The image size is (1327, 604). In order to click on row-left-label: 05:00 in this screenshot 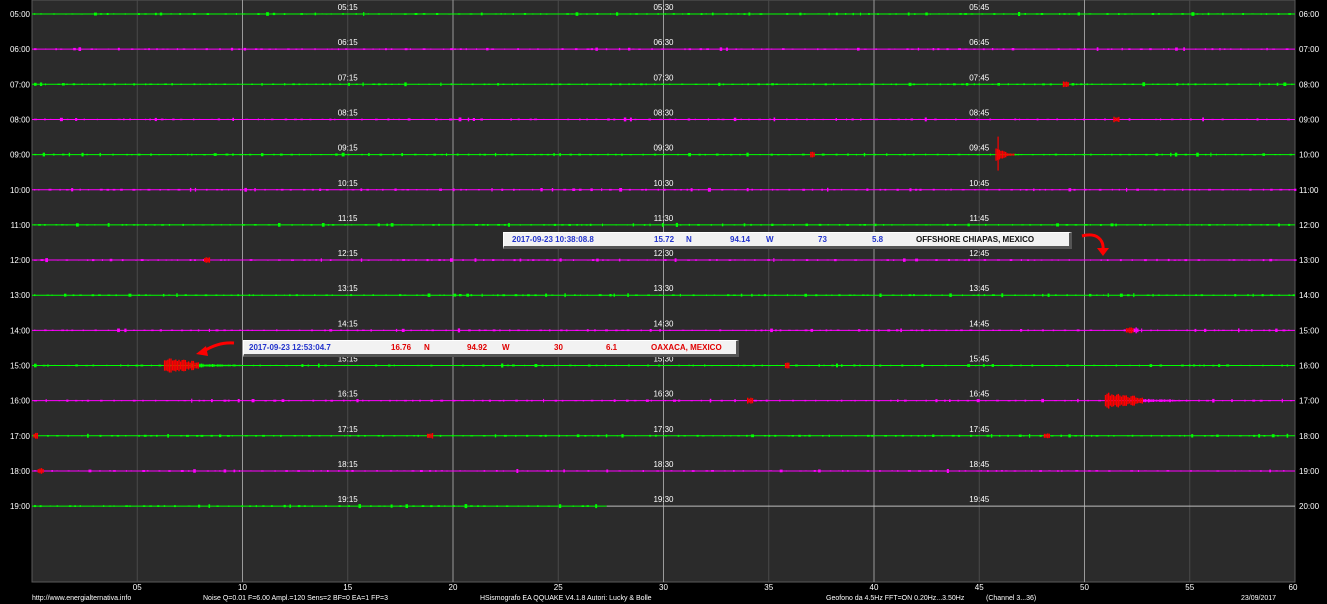, I will do `click(20, 14)`.